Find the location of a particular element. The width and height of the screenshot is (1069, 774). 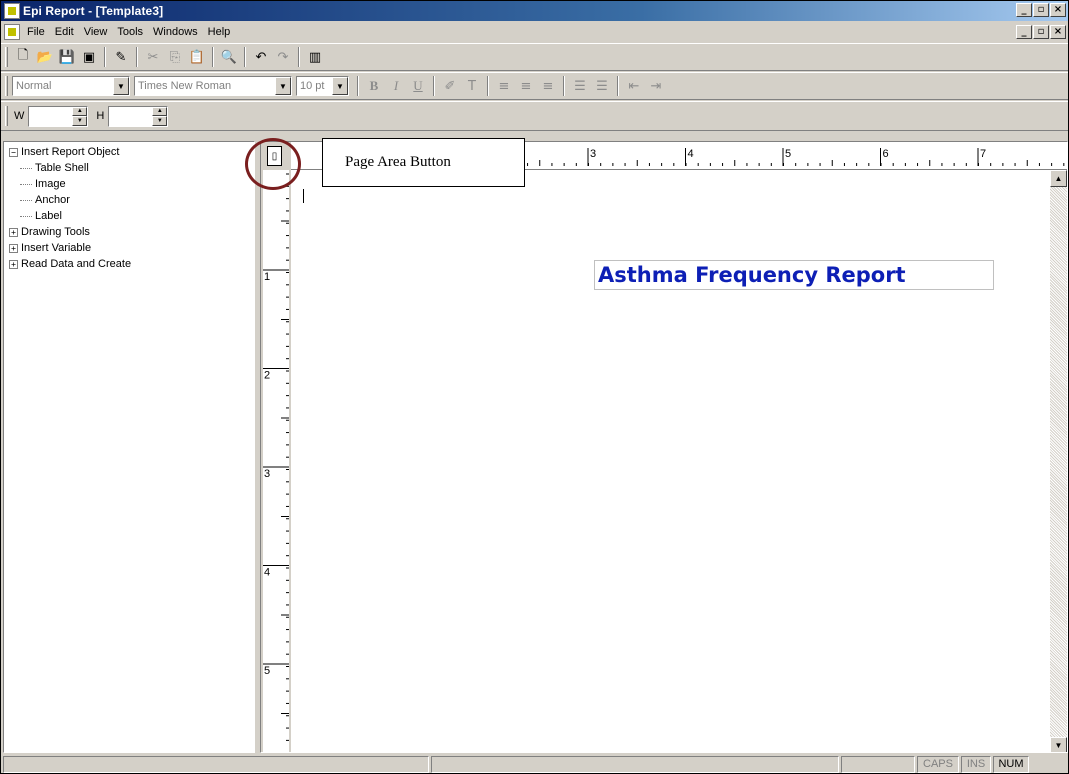

tree-node-label: Drawing Tools is located at coordinates (55, 232).